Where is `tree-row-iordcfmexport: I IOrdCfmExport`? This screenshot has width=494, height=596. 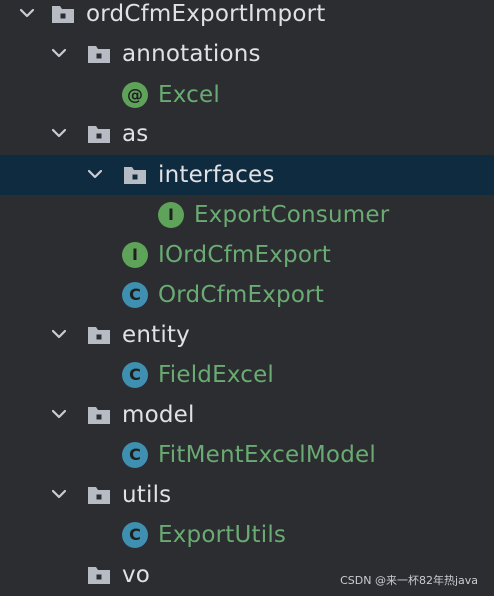
tree-row-iordcfmexport: I IOrdCfmExport is located at coordinates (247, 255).